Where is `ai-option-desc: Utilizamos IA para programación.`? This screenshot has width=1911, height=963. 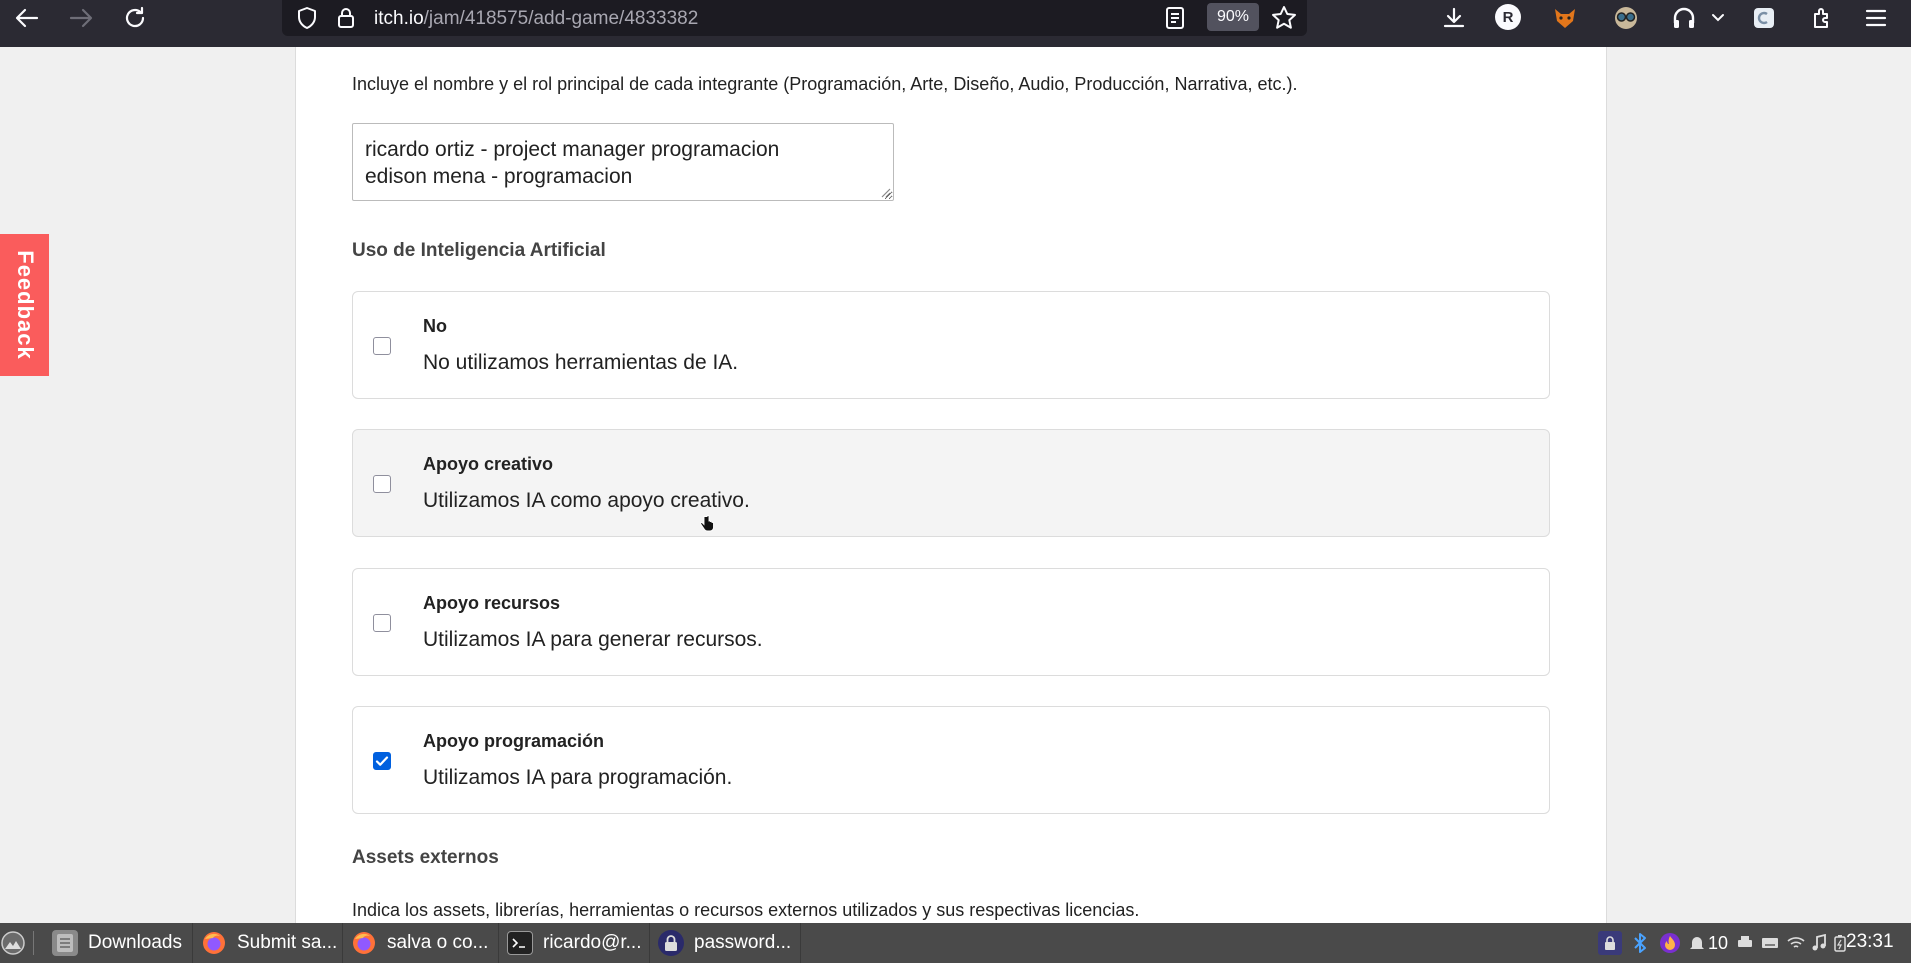 ai-option-desc: Utilizamos IA para programación. is located at coordinates (578, 777).